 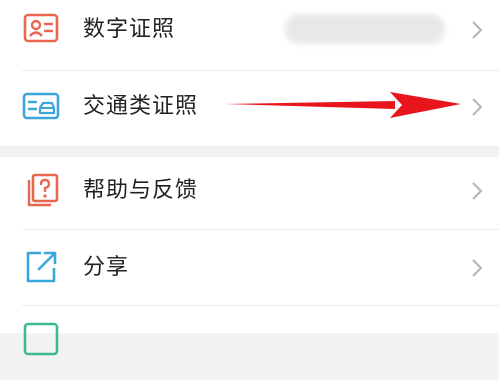 I want to click on menu-item-label: 分享, so click(x=106, y=267).